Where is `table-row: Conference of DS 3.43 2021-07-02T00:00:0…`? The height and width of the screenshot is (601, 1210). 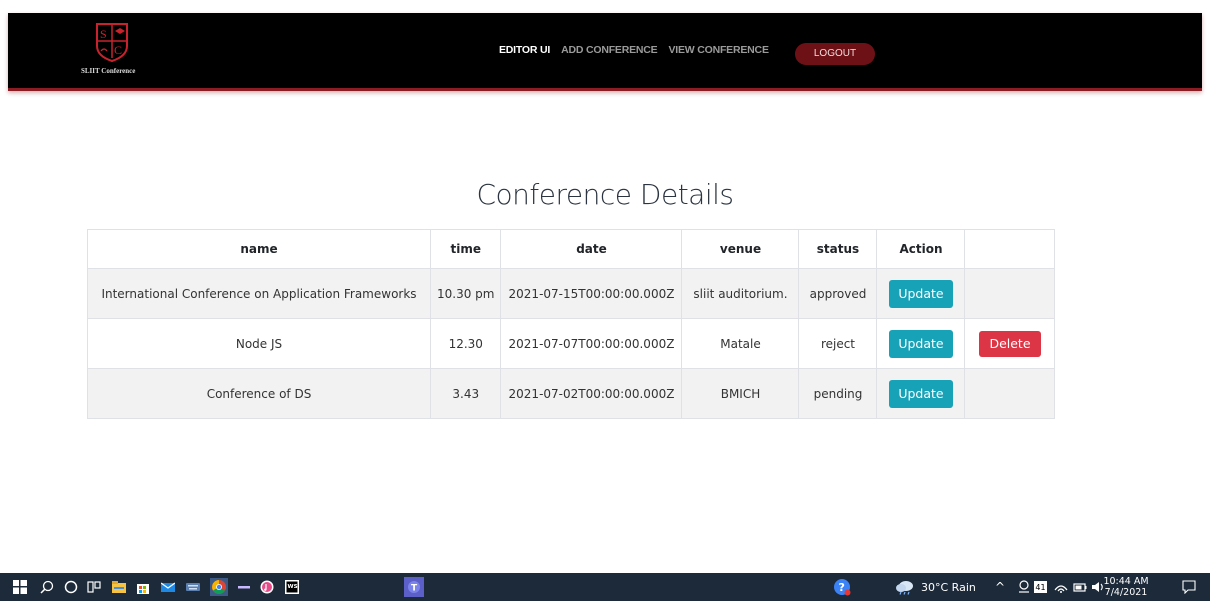
table-row: Conference of DS 3.43 2021-07-02T00:00:0… is located at coordinates (571, 393).